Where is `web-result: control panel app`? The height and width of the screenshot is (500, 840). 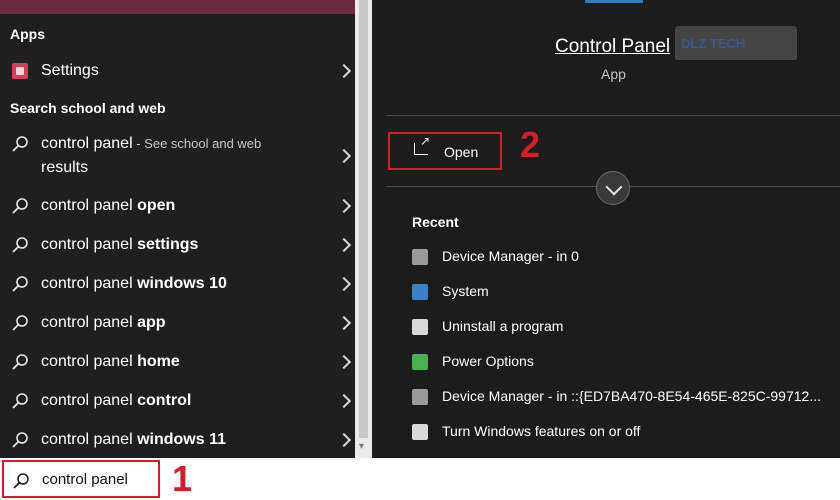 web-result: control panel app is located at coordinates (177, 323).